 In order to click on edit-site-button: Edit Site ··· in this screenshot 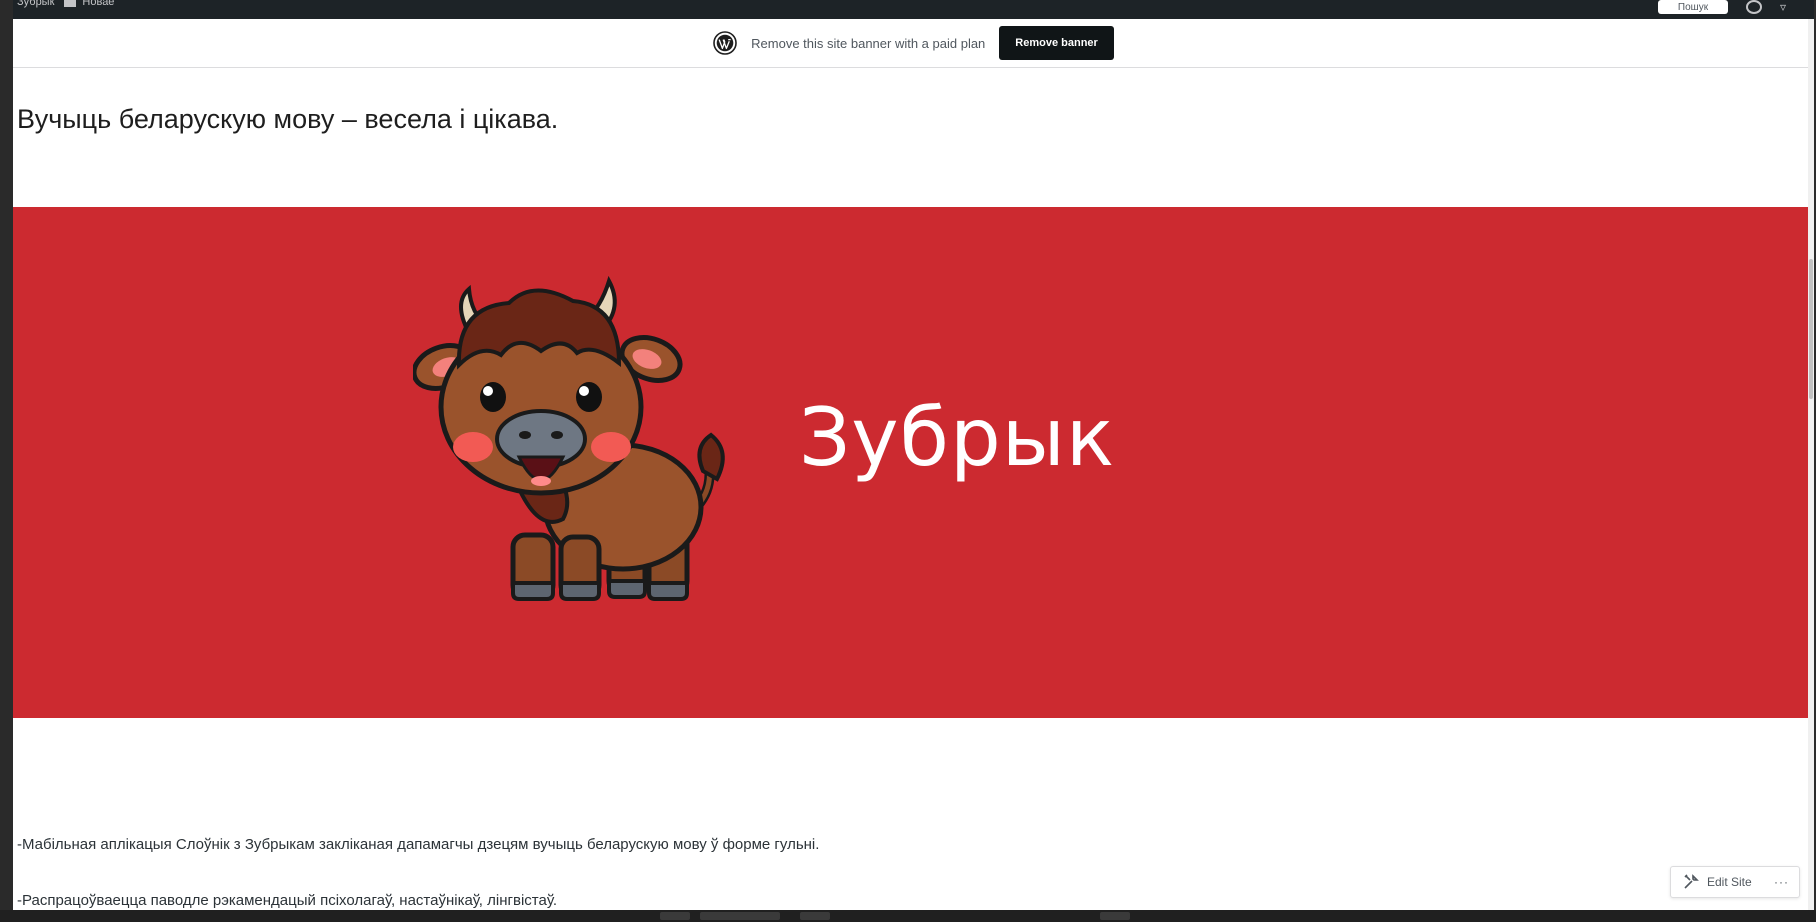, I will do `click(1735, 882)`.